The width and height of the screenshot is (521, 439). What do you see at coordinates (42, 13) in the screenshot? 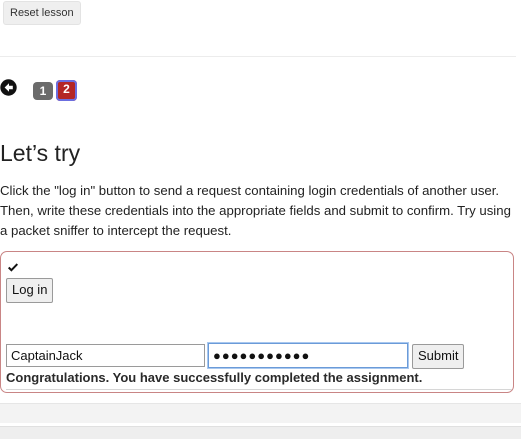
I see `reset-lesson-button: Reset lesson` at bounding box center [42, 13].